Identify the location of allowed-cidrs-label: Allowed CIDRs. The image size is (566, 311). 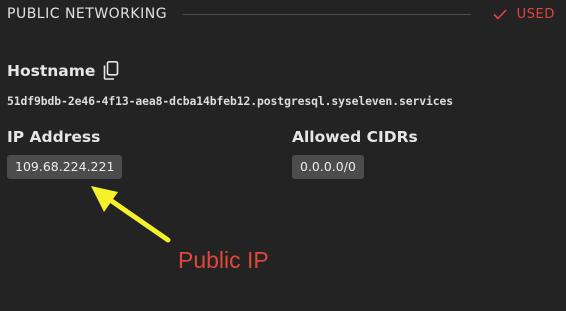
(355, 137).